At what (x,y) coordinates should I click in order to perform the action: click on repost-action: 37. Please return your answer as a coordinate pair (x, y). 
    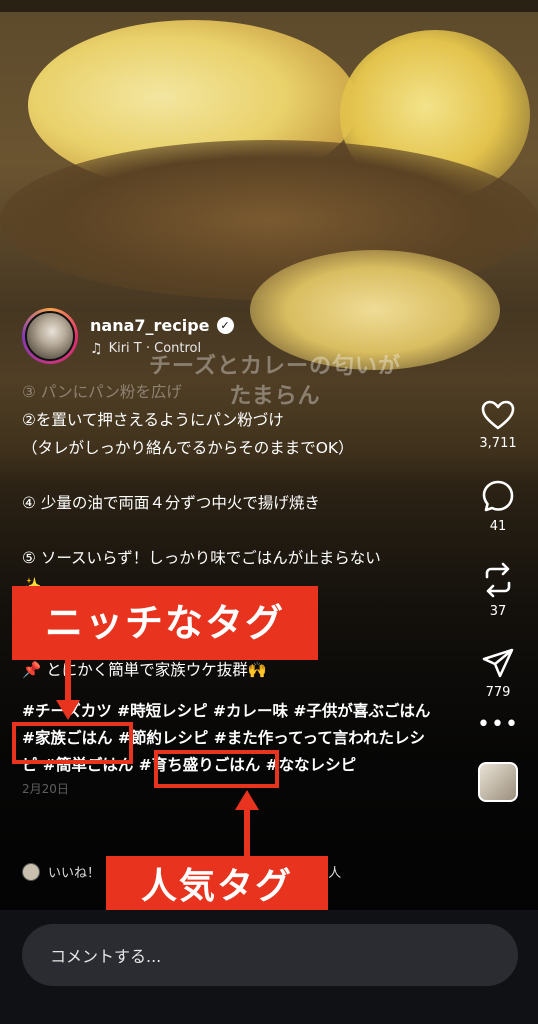
    Looking at the image, I should click on (498, 590).